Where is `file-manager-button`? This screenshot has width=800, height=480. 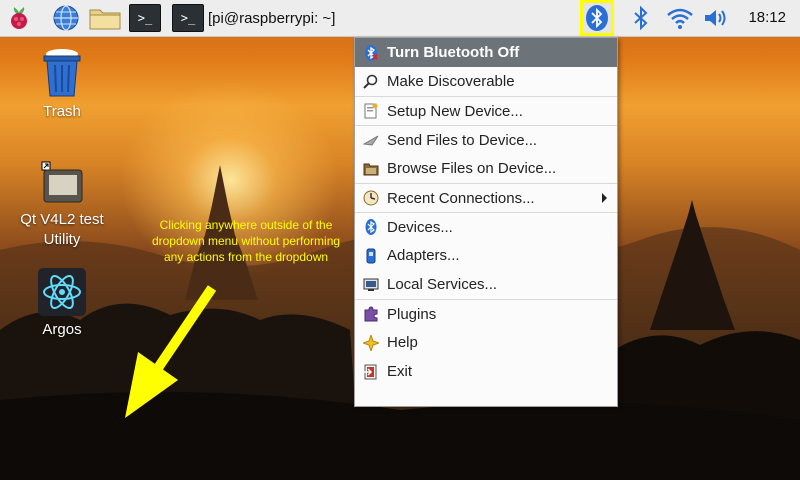
file-manager-button is located at coordinates (105, 18).